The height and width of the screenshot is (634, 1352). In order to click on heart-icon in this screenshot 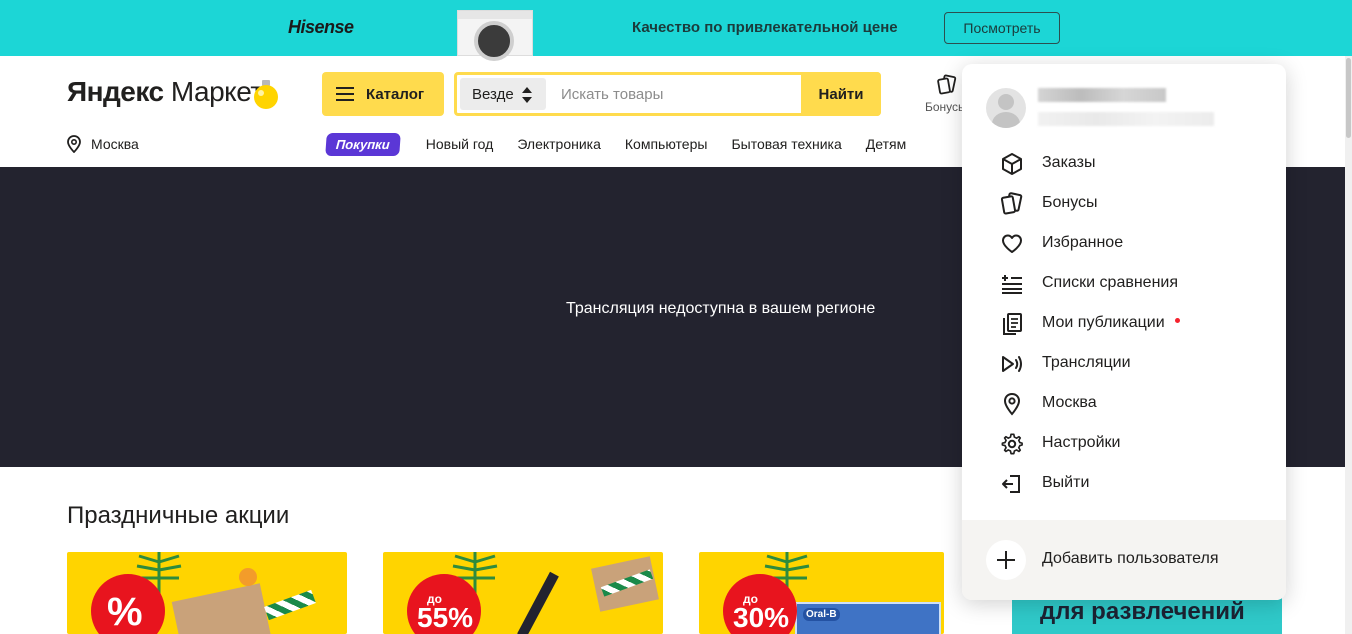, I will do `click(1012, 243)`.